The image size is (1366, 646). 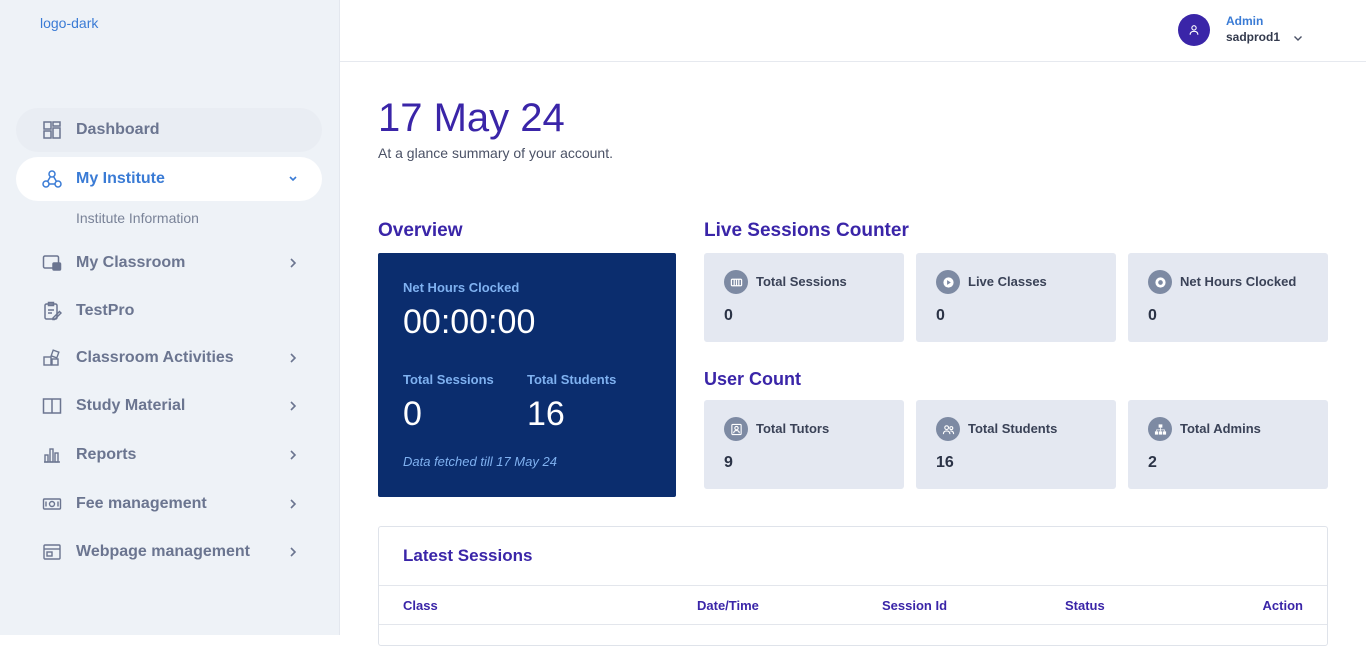 I want to click on sidebar-item-webpage-management: Webpage management, so click(x=169, y=552).